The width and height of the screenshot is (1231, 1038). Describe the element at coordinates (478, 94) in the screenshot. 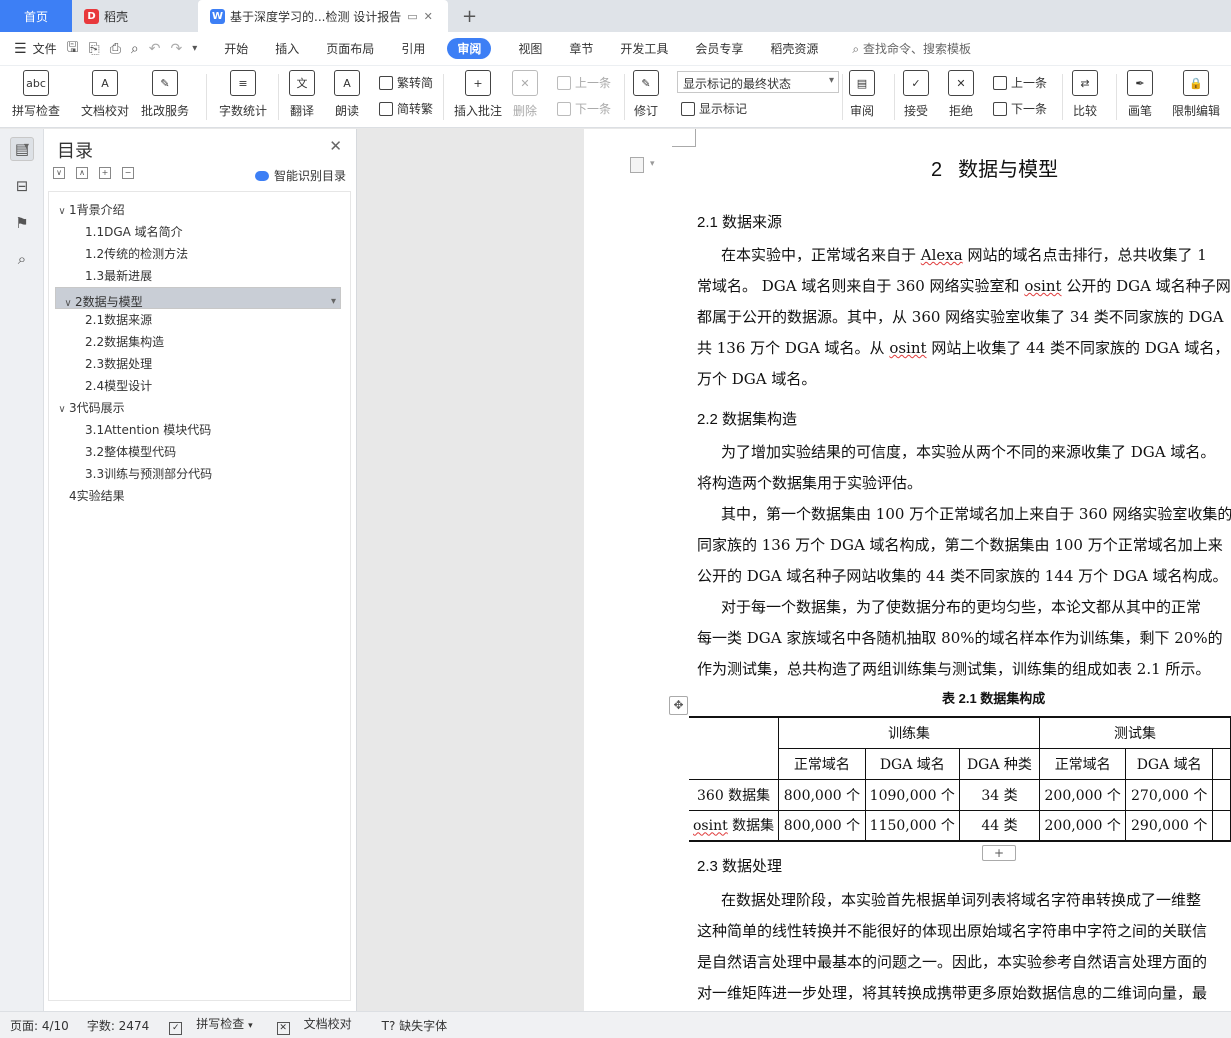

I see `insert-comment-button: + 插入批注` at that location.